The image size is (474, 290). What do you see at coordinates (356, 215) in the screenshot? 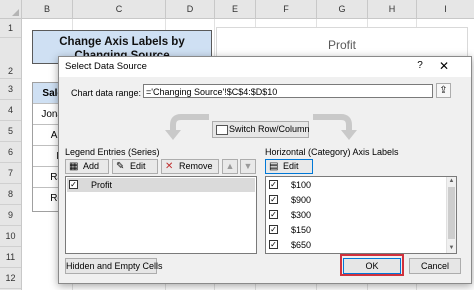
I see `axis-label-row: ✓ $300` at bounding box center [356, 215].